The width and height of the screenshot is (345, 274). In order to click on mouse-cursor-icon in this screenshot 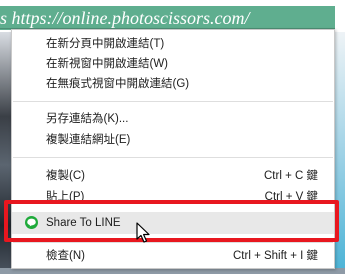, I will do `click(145, 233)`.